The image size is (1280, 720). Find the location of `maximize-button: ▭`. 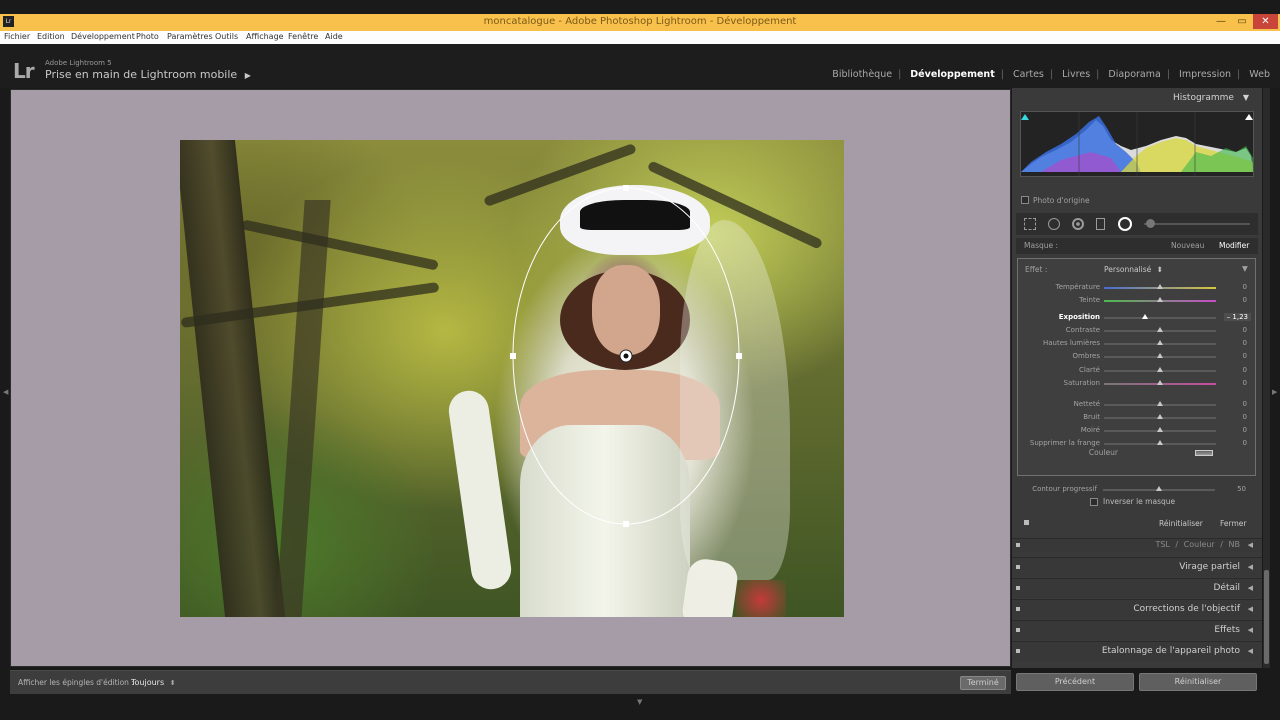

maximize-button: ▭ is located at coordinates (1242, 21).